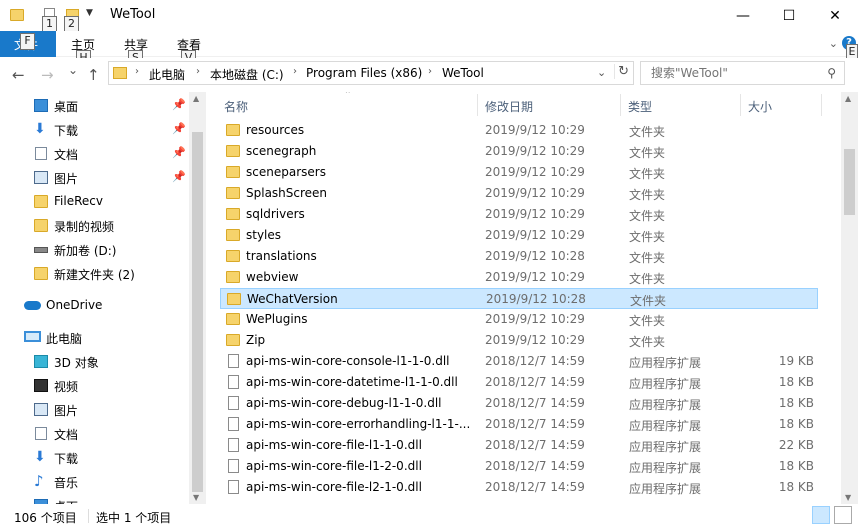  Describe the element at coordinates (789, 15) in the screenshot. I see `maximize-button: ☐` at that location.